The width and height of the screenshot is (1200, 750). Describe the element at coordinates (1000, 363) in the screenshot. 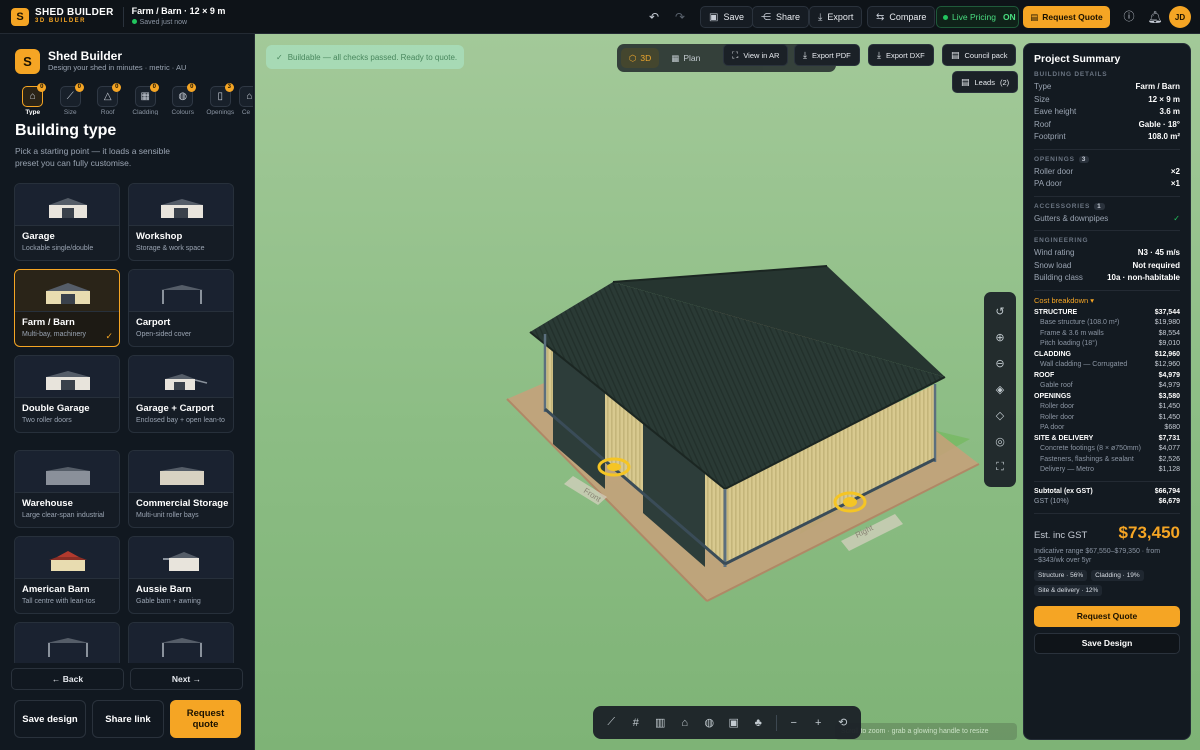

I see `zoom-out-icon: ⊖` at that location.